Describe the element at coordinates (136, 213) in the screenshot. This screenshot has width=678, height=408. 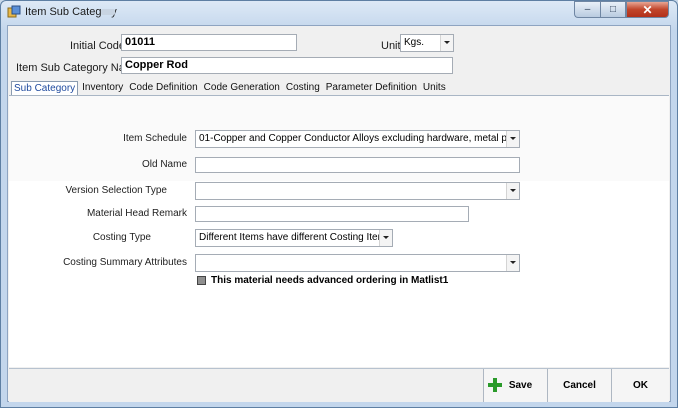
I see `material-head-remark-label: Material Head Remark` at that location.